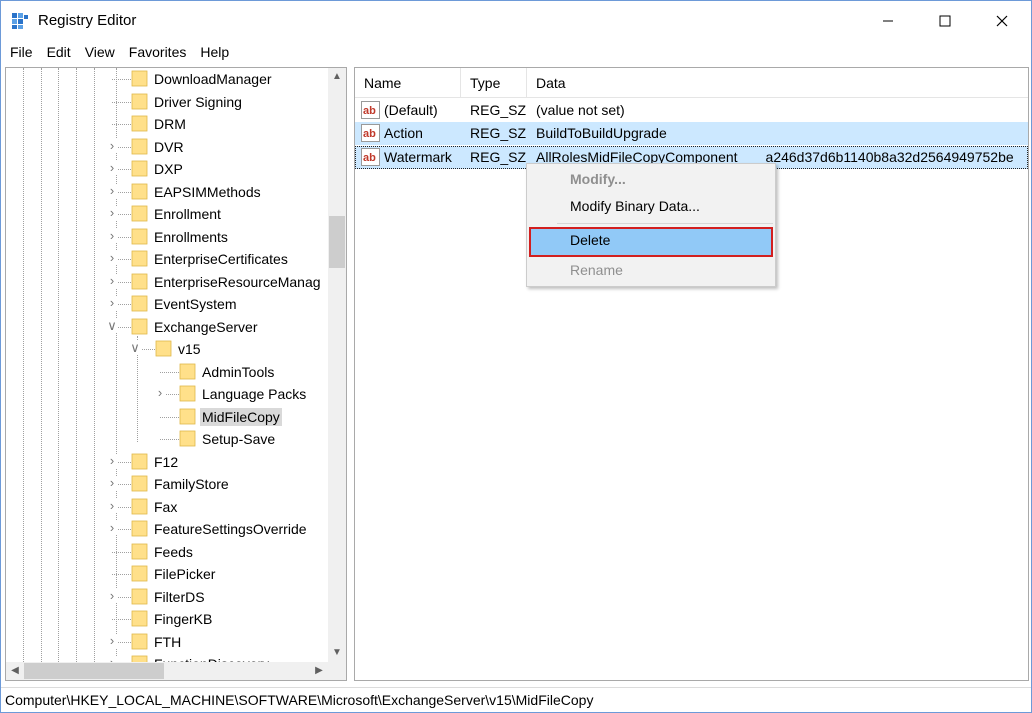 Image resolution: width=1032 pixels, height=713 pixels. I want to click on tree-item-drm: DRM, so click(167, 124).